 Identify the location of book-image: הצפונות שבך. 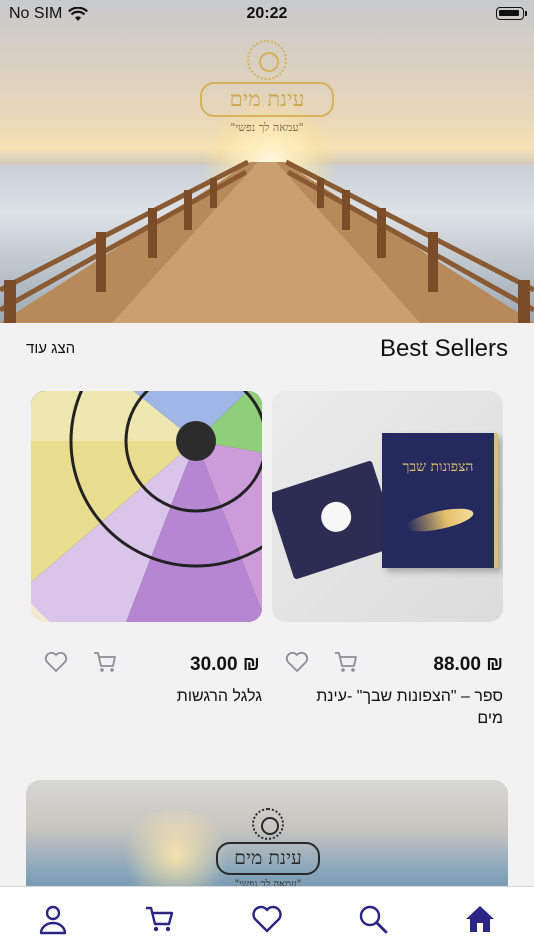
(440, 500).